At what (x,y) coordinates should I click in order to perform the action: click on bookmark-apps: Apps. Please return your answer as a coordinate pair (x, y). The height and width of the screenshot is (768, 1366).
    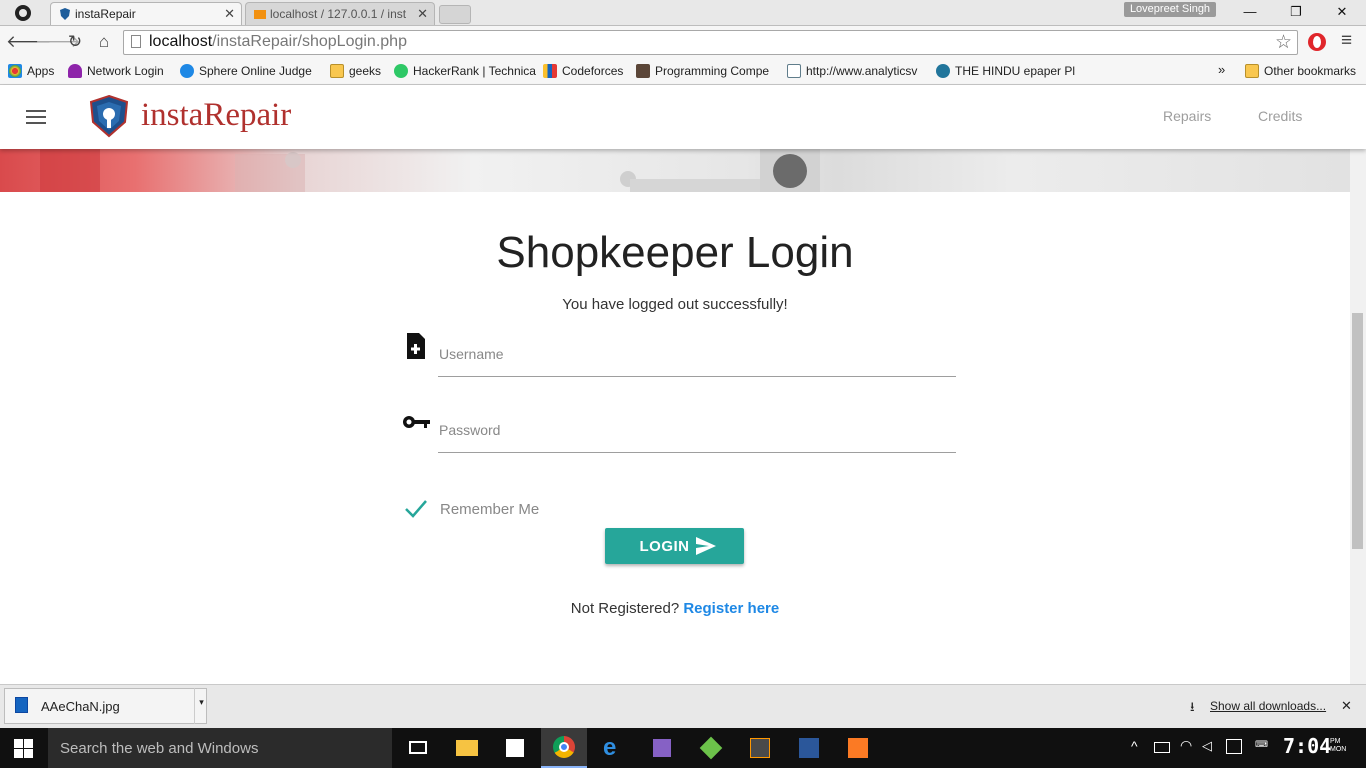
    Looking at the image, I should click on (31, 71).